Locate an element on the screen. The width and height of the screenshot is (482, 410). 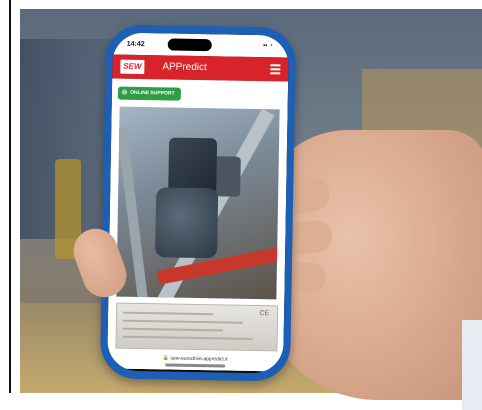
support-icon: ◎ is located at coordinates (124, 92).